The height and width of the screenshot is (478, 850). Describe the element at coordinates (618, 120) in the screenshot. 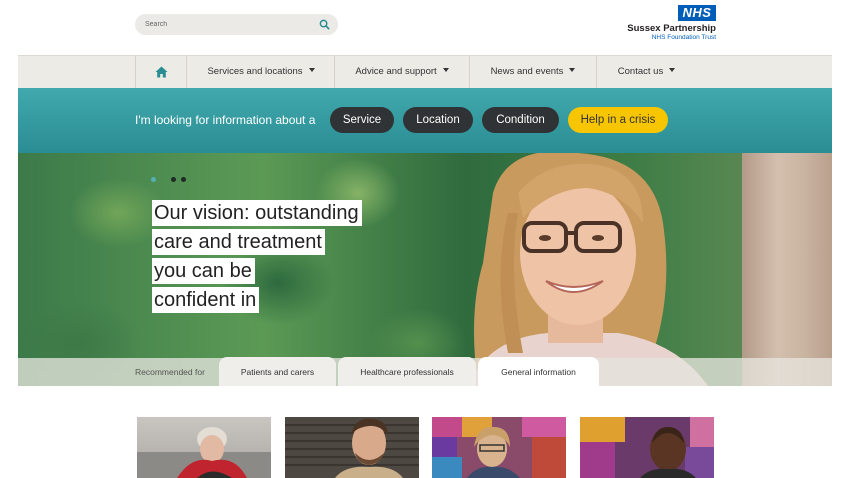

I see `help-in-crisis-button: Help in a crisis` at that location.